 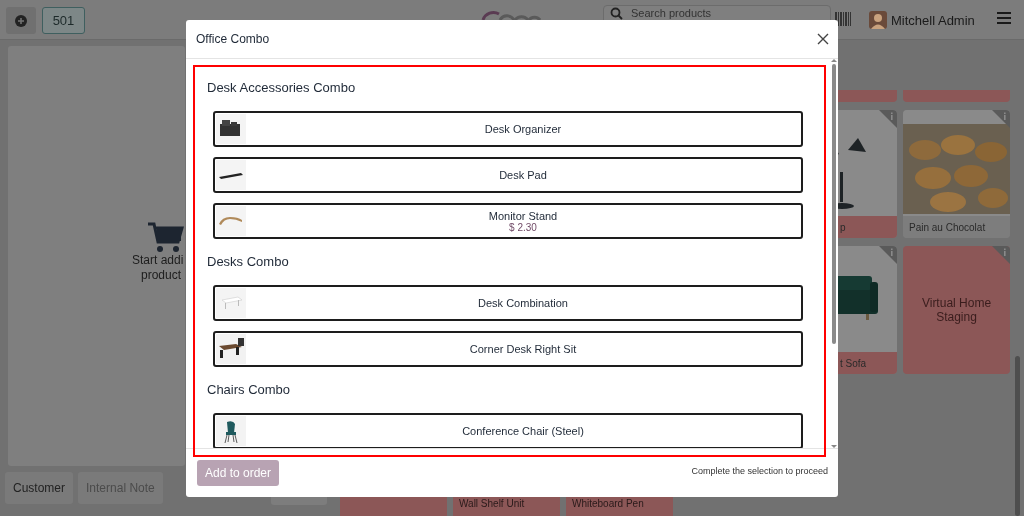 What do you see at coordinates (508, 221) in the screenshot?
I see `combo-option: Monitor Stand $ 2.30` at bounding box center [508, 221].